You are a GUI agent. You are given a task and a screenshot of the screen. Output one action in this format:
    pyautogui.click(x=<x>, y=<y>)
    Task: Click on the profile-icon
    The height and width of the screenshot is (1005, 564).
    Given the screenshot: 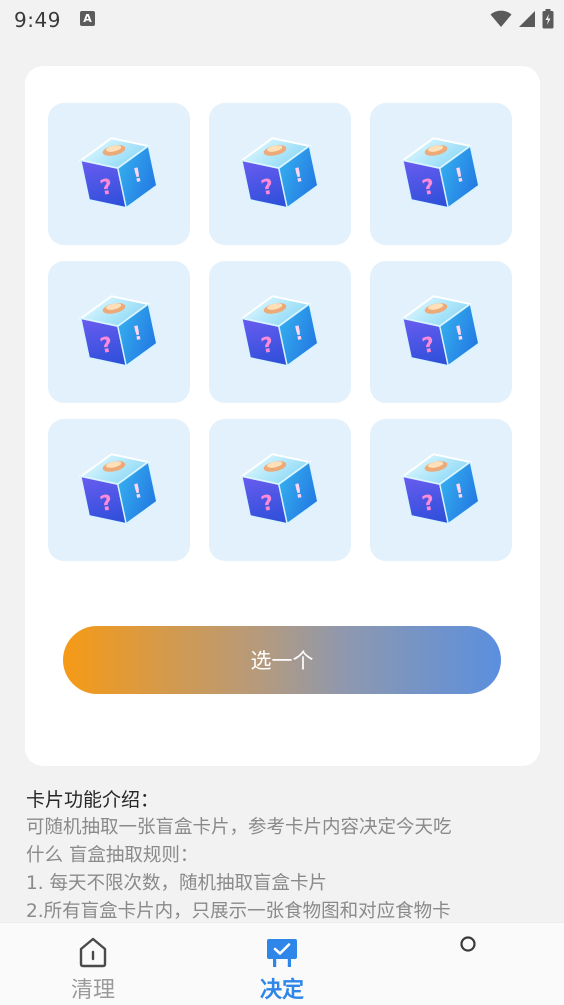 What is the action you would take?
    pyautogui.click(x=468, y=946)
    